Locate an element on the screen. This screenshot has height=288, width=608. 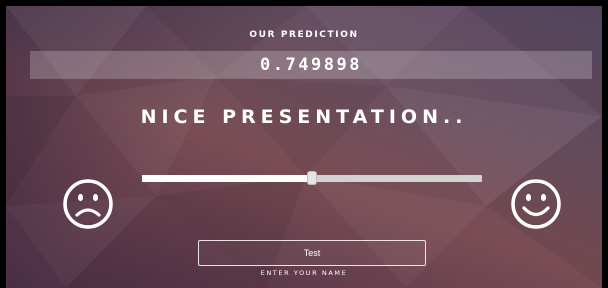
slider-fill is located at coordinates (227, 178).